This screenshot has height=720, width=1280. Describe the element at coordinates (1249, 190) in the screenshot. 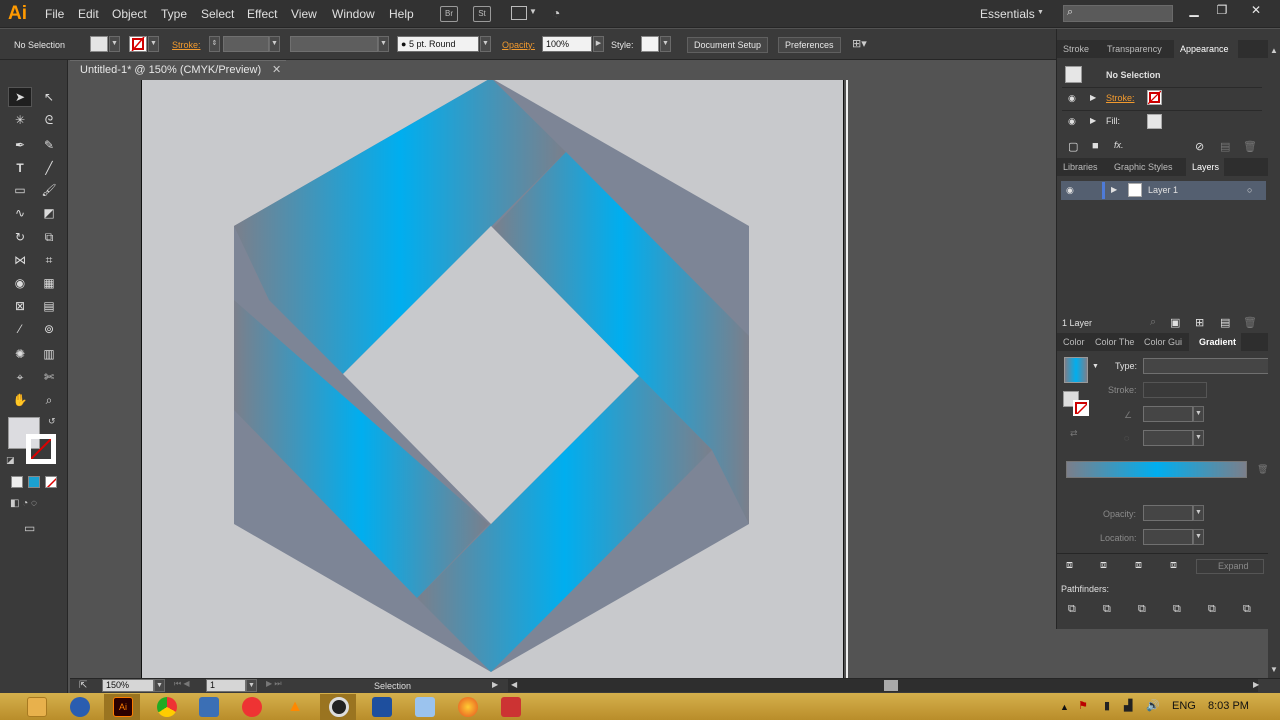

I see `target-icon: ○` at that location.